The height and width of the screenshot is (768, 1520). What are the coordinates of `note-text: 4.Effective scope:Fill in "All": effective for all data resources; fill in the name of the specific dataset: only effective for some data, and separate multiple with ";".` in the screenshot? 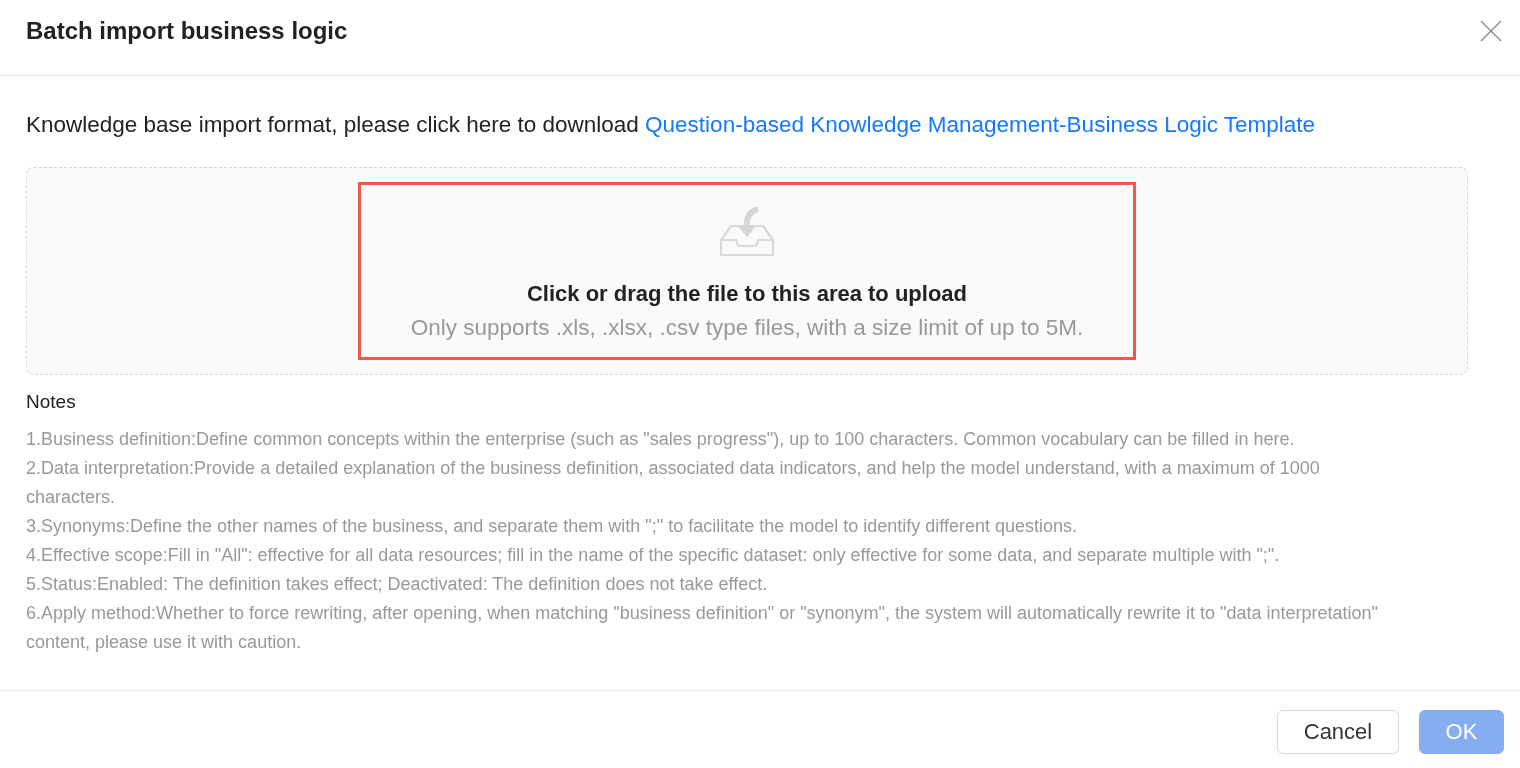 It's located at (653, 555).